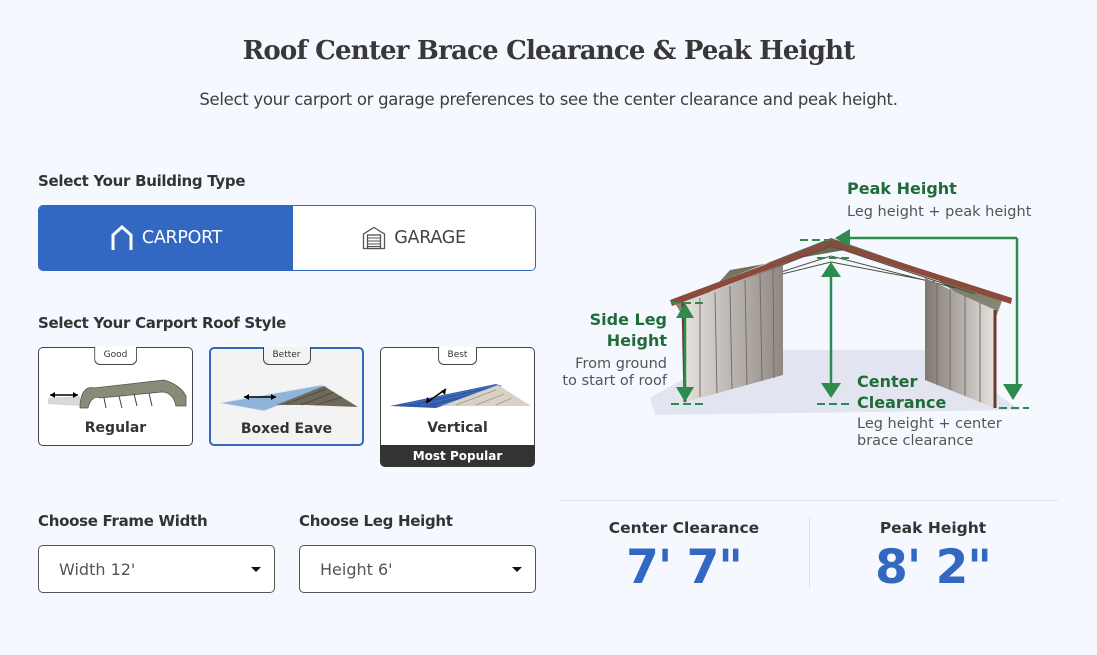 The image size is (1097, 655). I want to click on leg-height-select: Height 6', so click(417, 569).